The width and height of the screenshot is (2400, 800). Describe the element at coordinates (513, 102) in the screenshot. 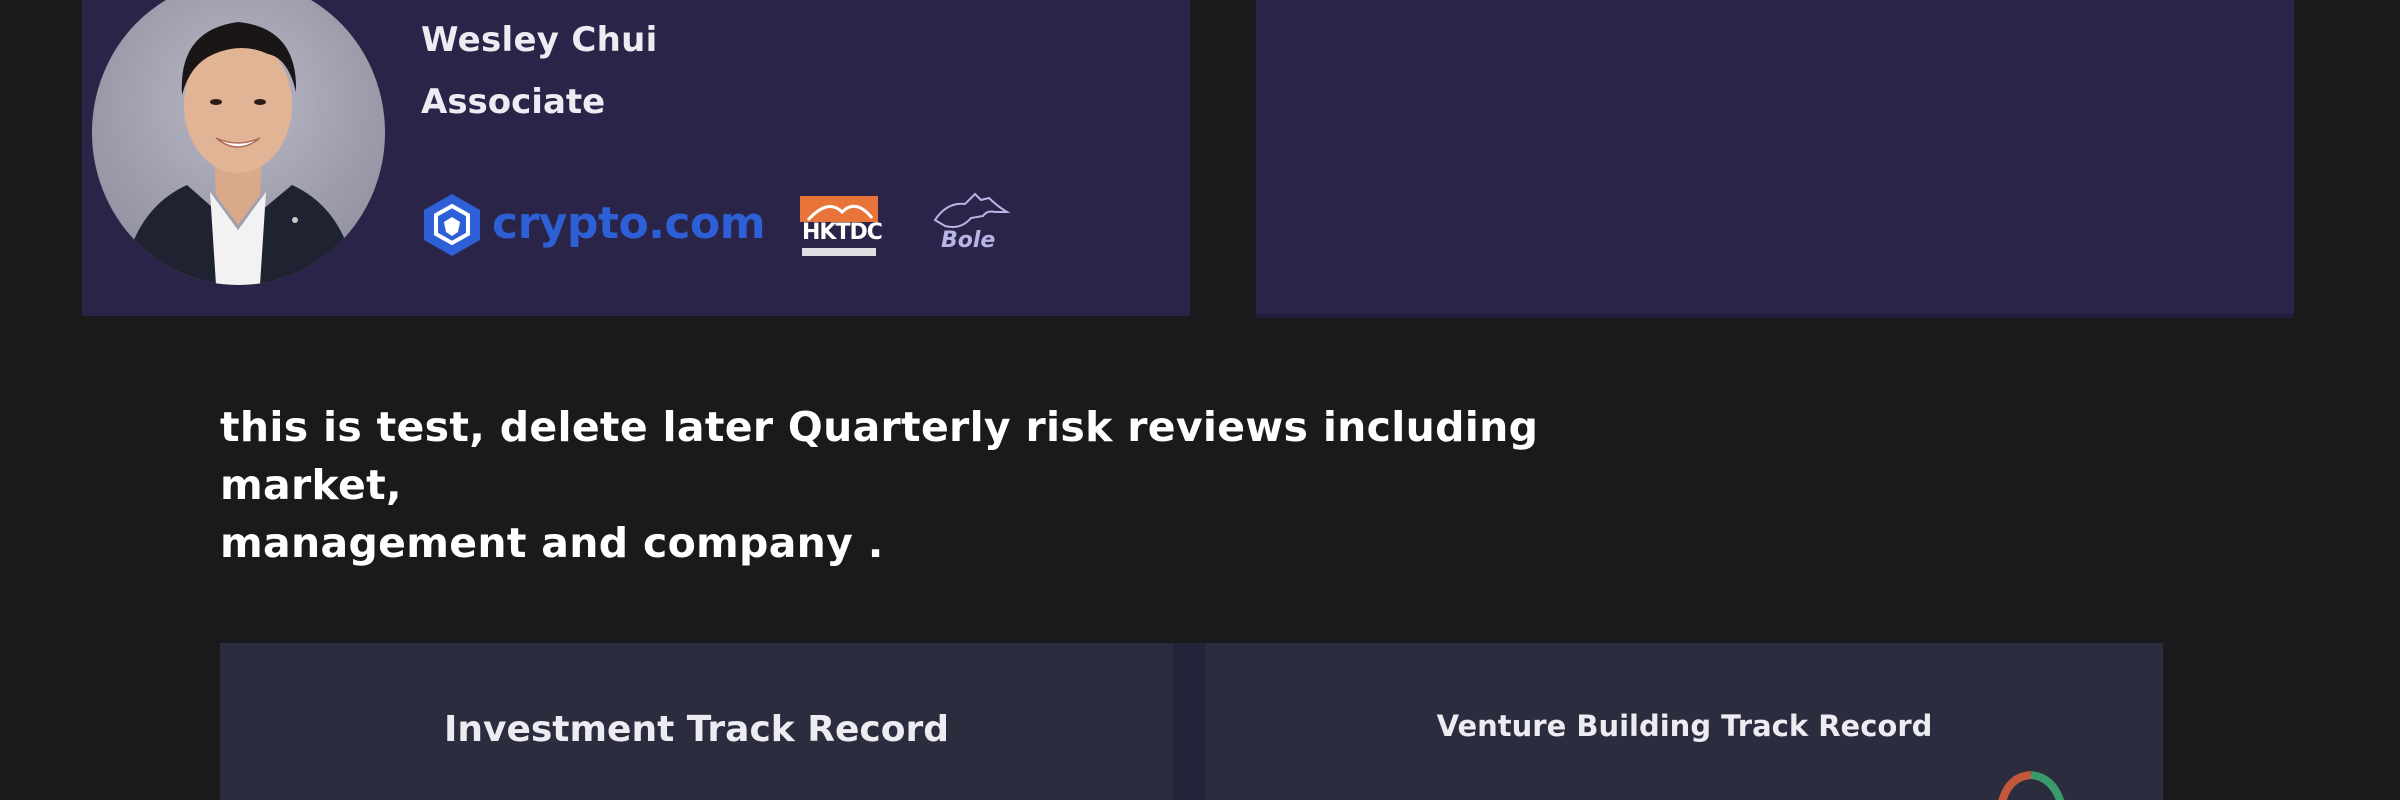

I see `person-role: Associate` at that location.